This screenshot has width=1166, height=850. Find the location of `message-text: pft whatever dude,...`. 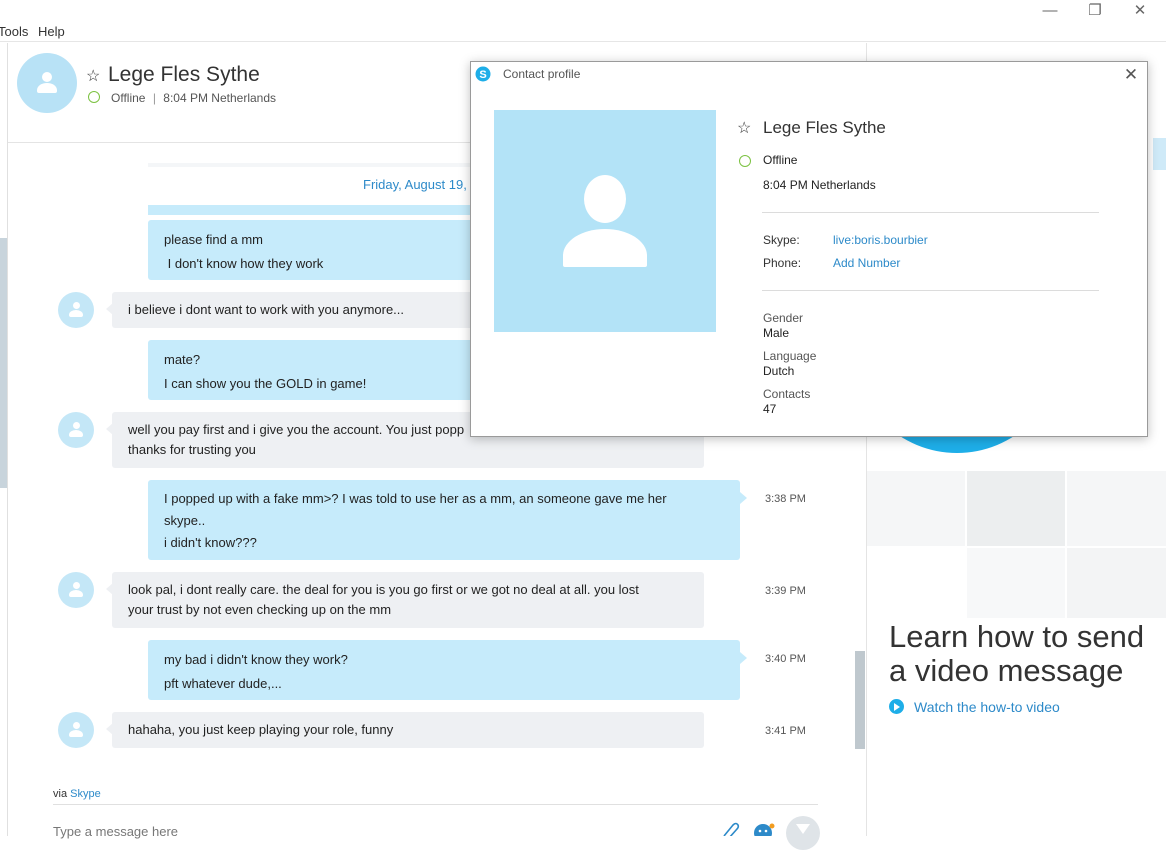

message-text: pft whatever dude,... is located at coordinates (223, 683).